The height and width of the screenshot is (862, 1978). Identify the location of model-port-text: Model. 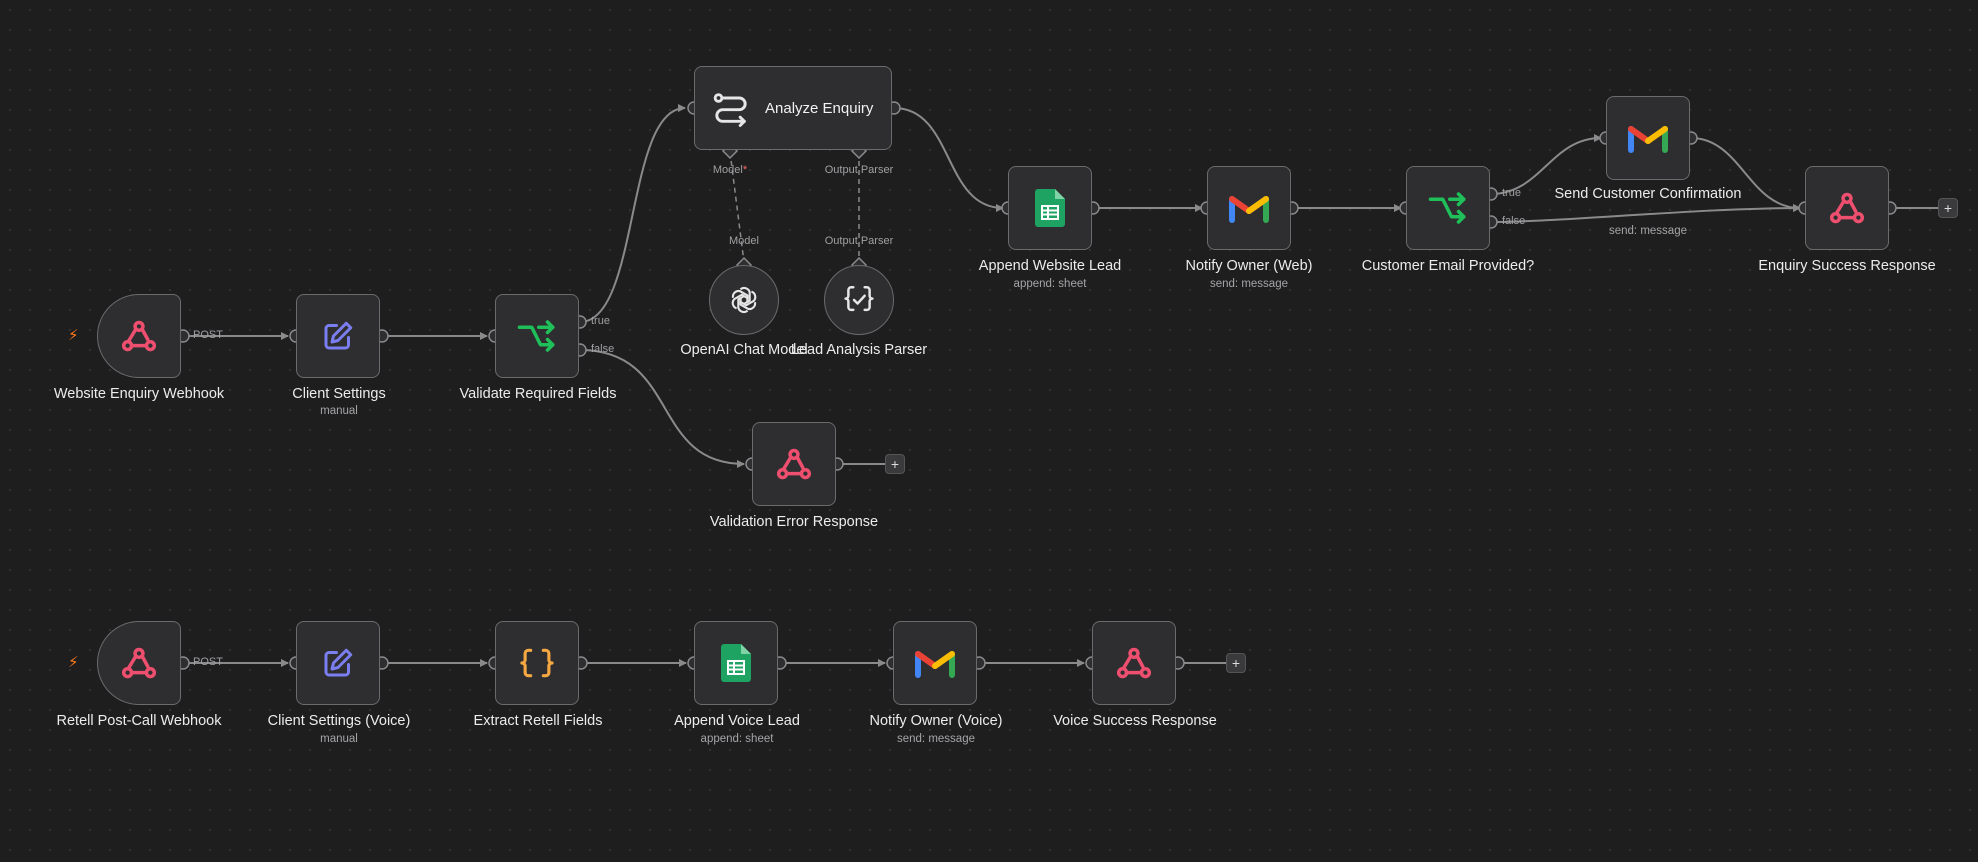
(727, 170).